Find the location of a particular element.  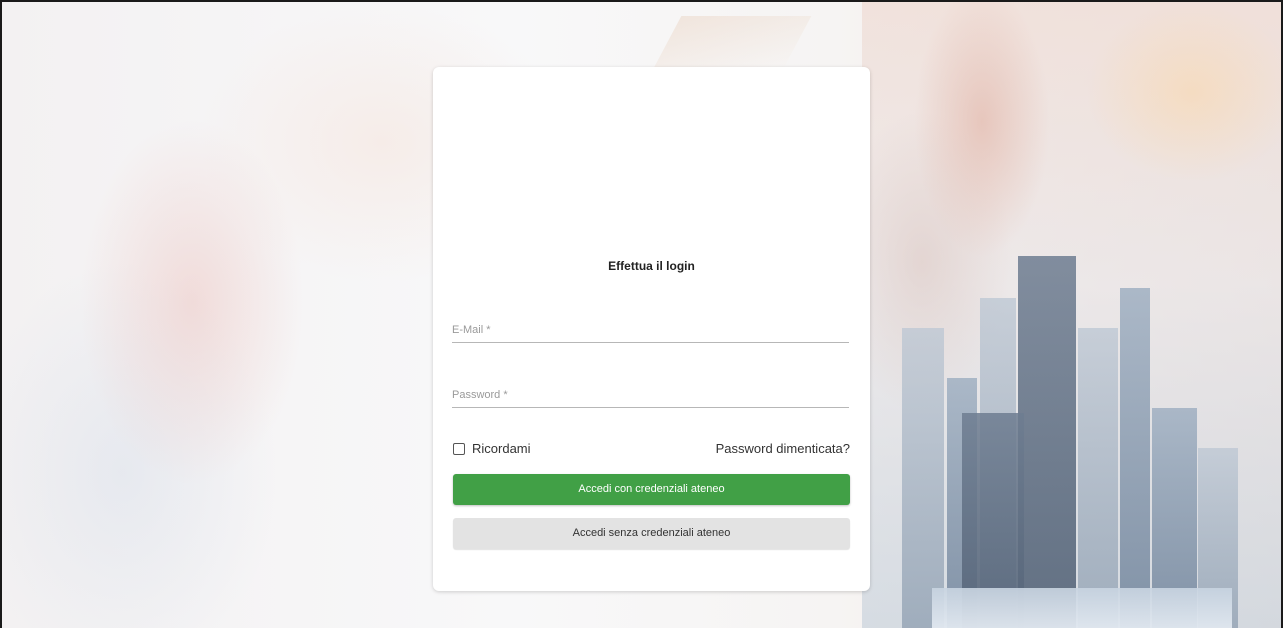

remember-checkbox is located at coordinates (459, 448).